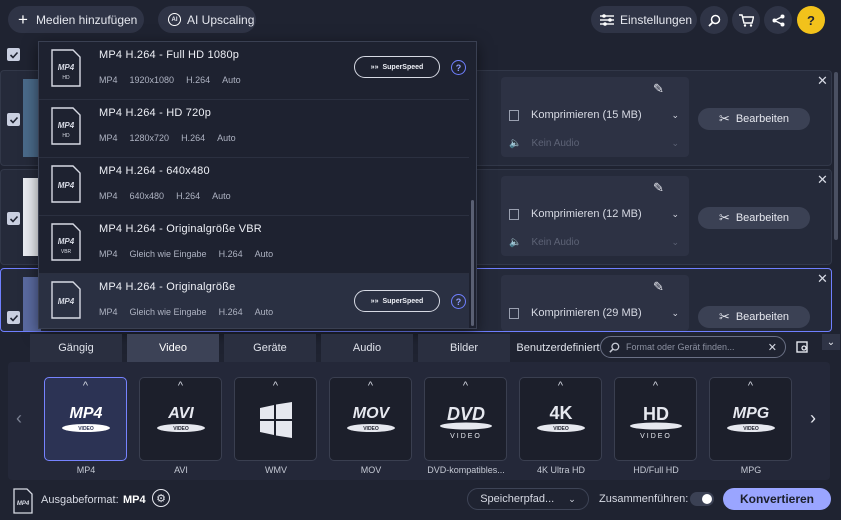  I want to click on save-path-dropdown: Speicherpfad... ⌄, so click(528, 499).